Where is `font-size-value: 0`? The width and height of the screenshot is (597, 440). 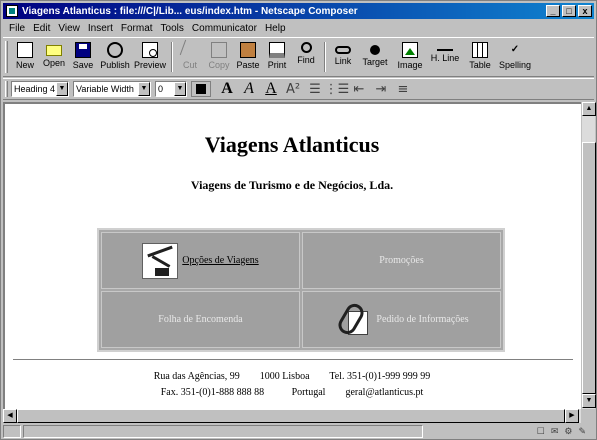
font-size-value: 0 is located at coordinates (161, 89).